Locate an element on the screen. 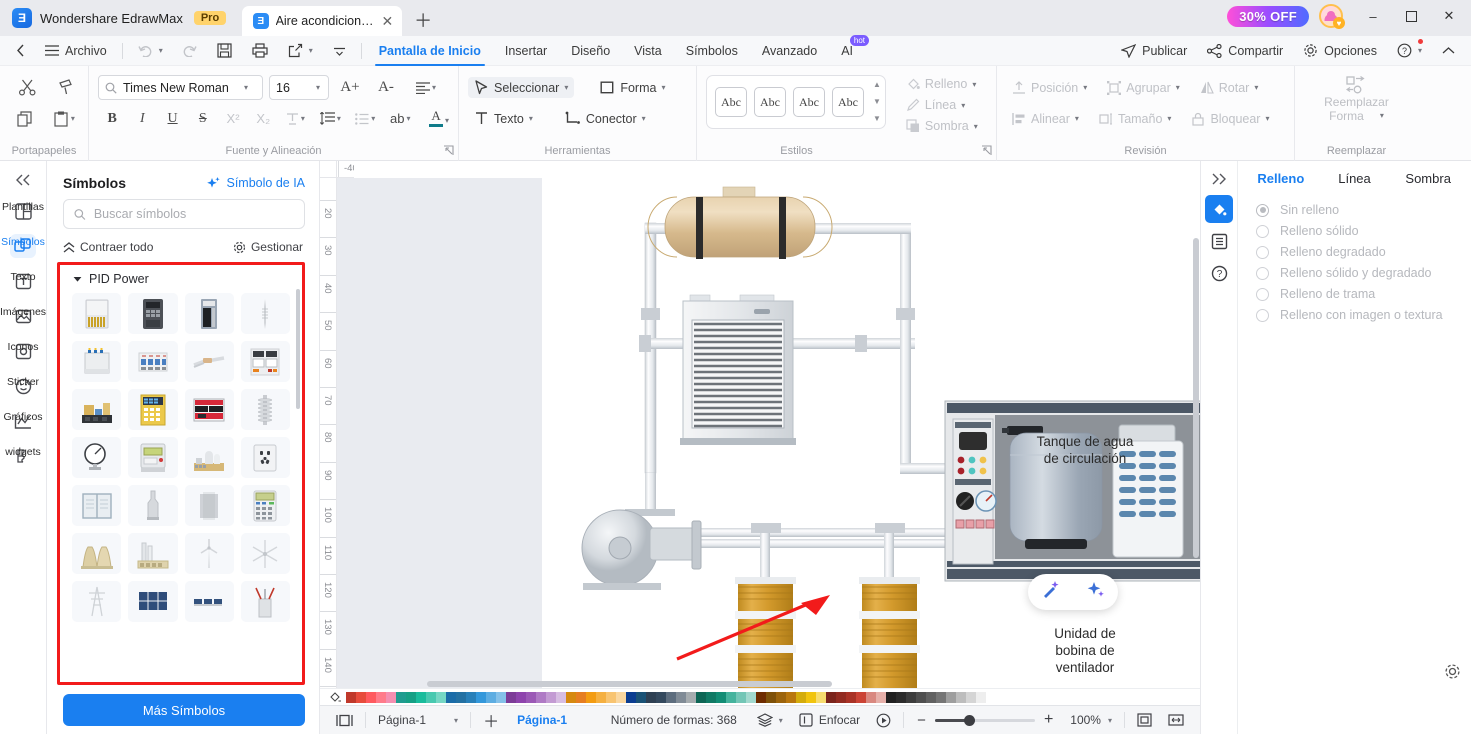 This screenshot has height=734, width=1471. color-picker-icon is located at coordinates (335, 697).